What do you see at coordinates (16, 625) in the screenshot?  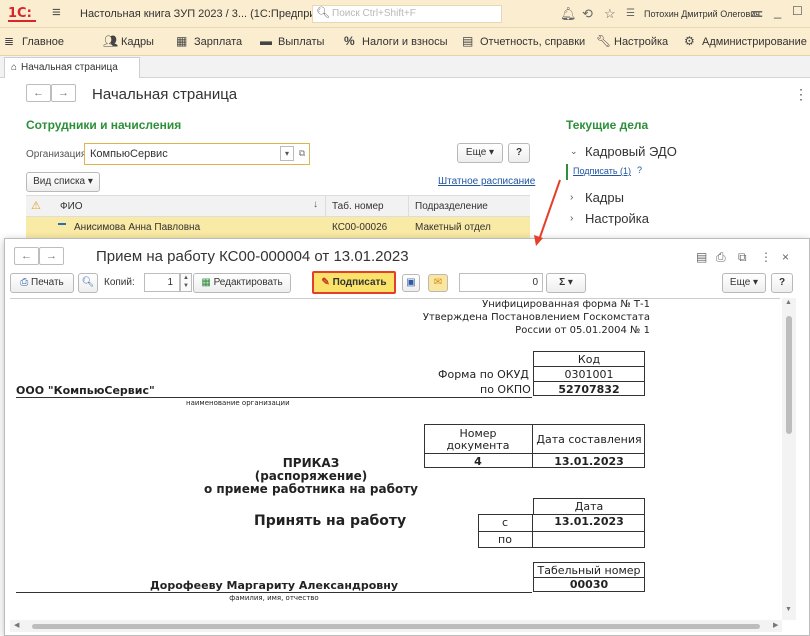 I see `scroll-left-icon: ◀` at bounding box center [16, 625].